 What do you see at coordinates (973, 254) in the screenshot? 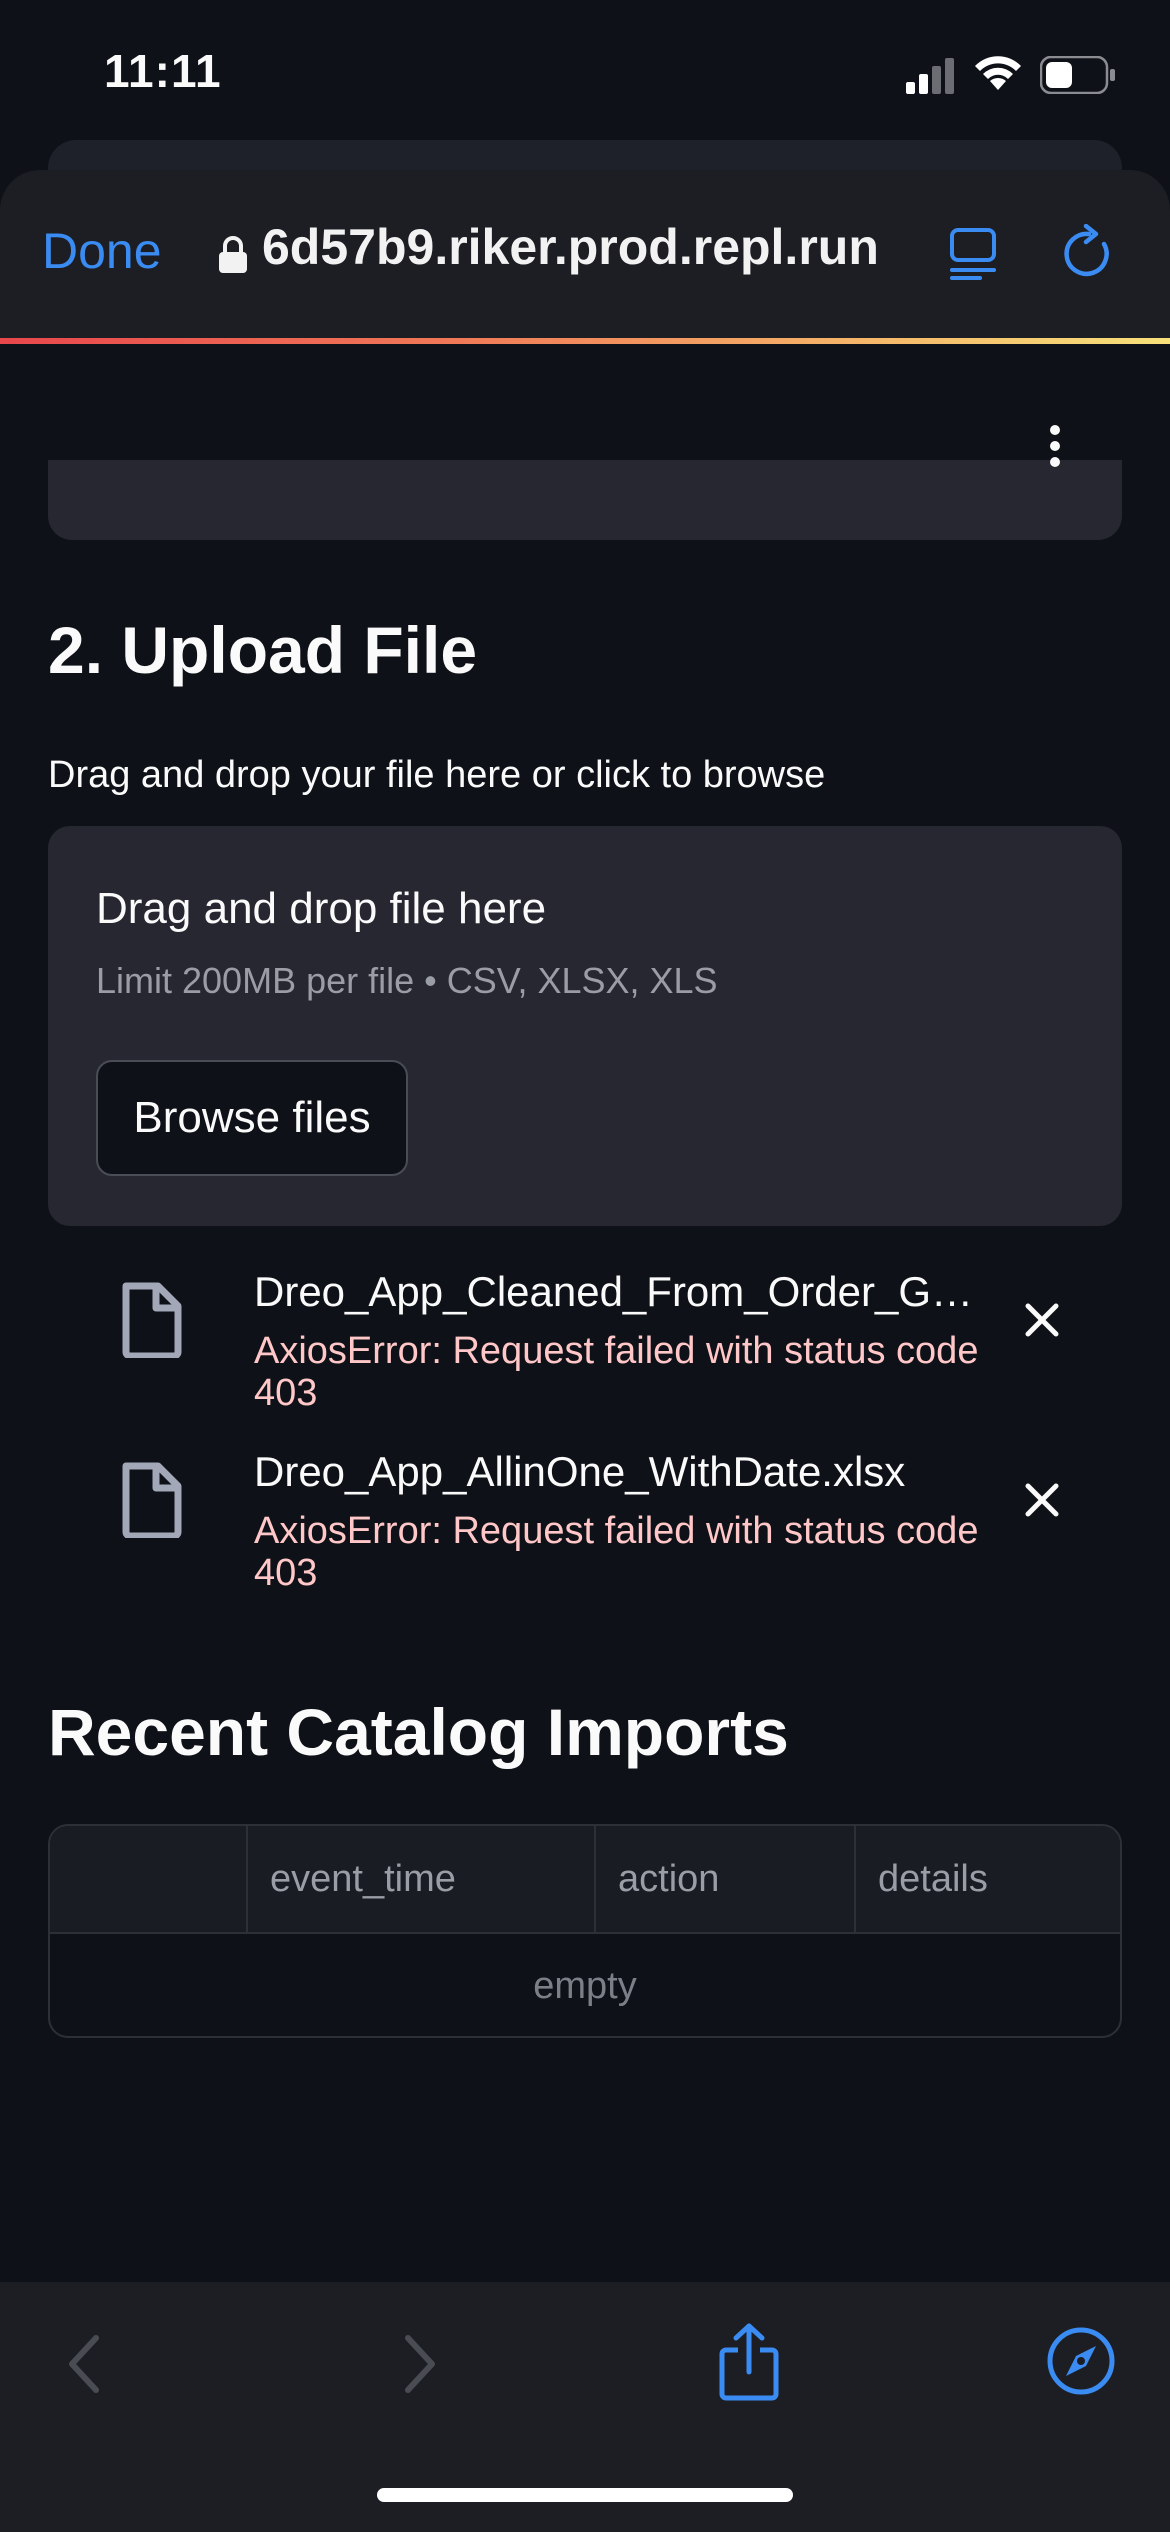
I see `reader-mode-icon` at bounding box center [973, 254].